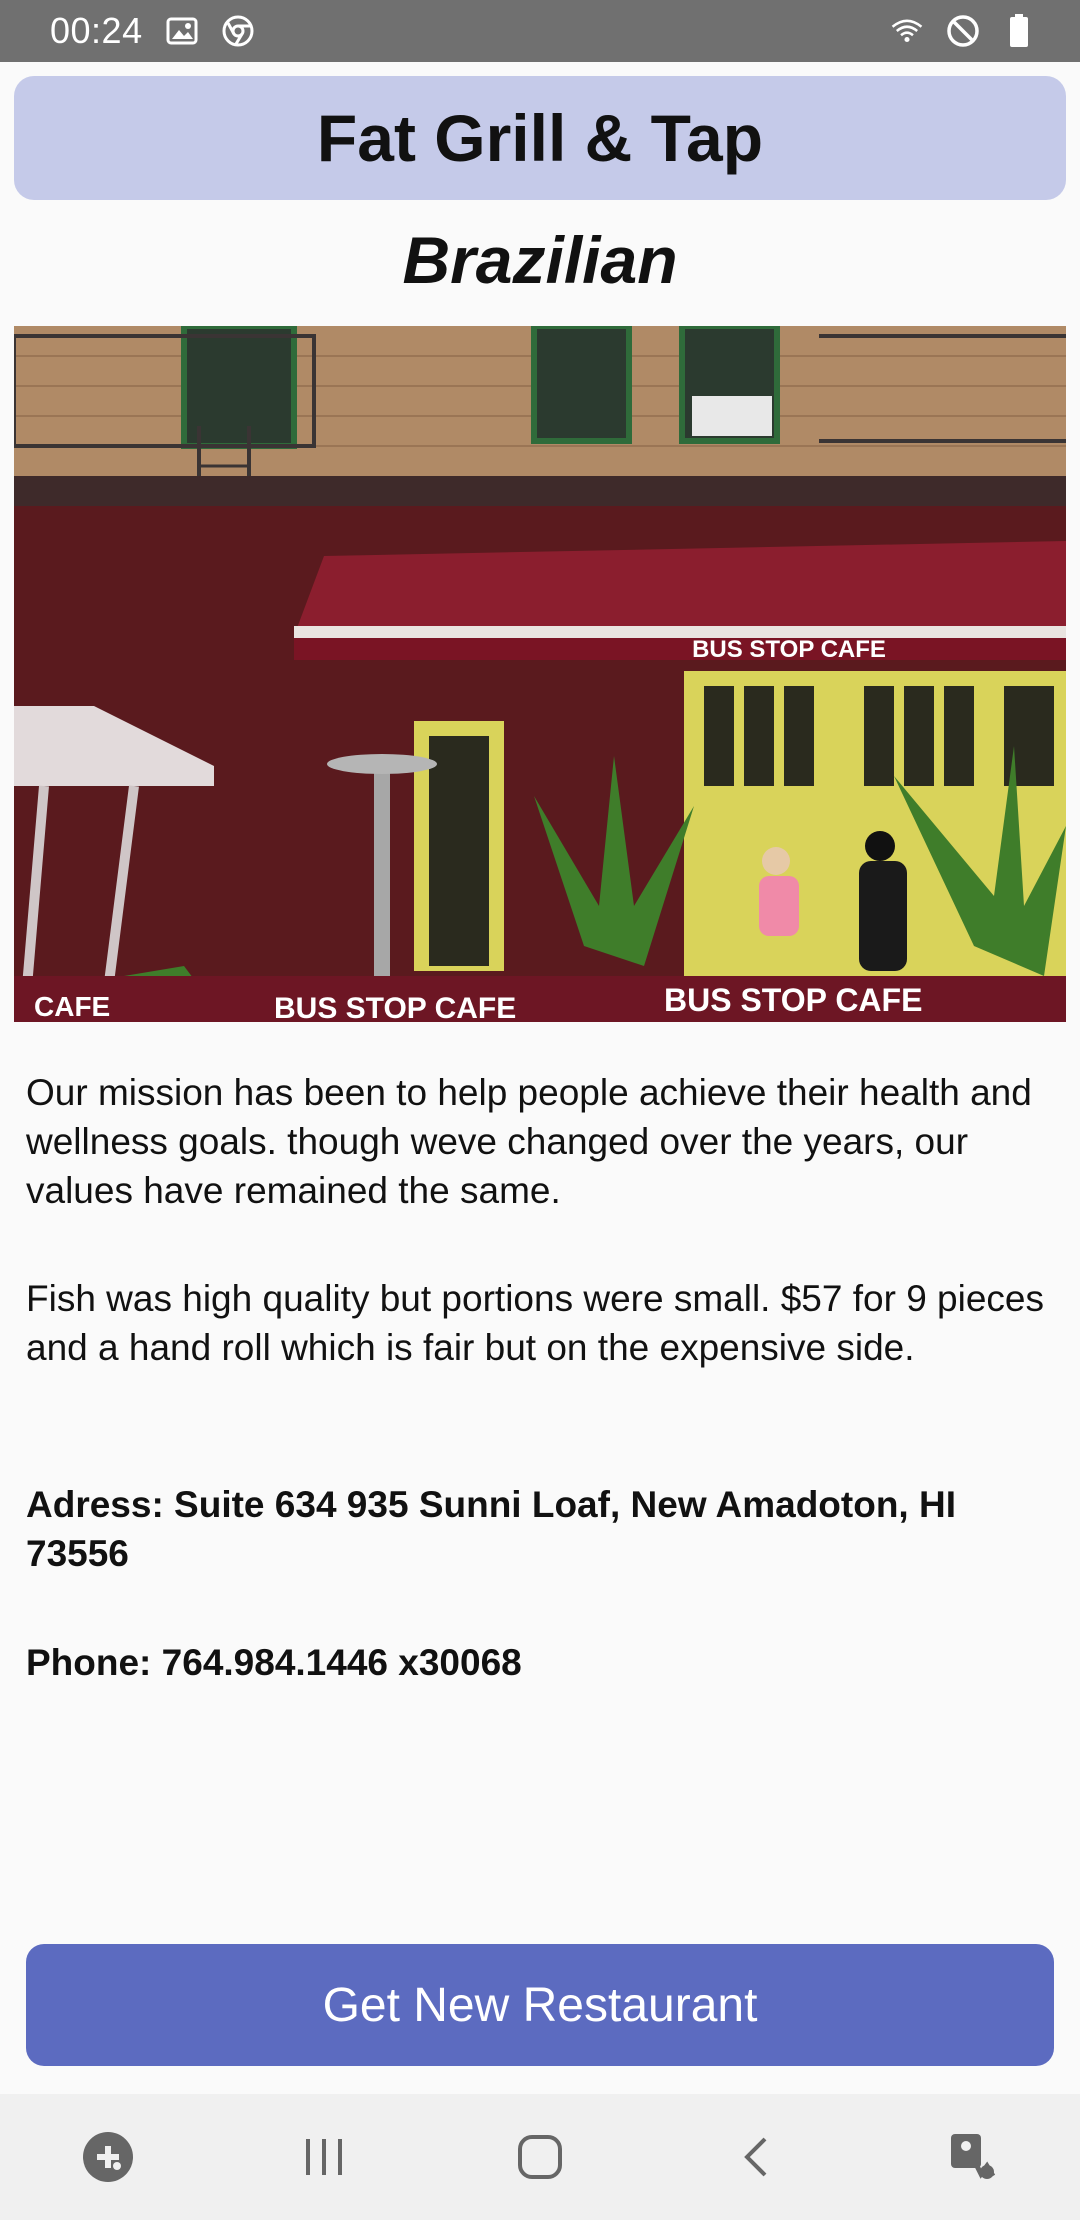 Image resolution: width=1080 pixels, height=2220 pixels. Describe the element at coordinates (274, 1662) in the screenshot. I see `phone-text: Phone: 764.984.1446 x30068` at that location.